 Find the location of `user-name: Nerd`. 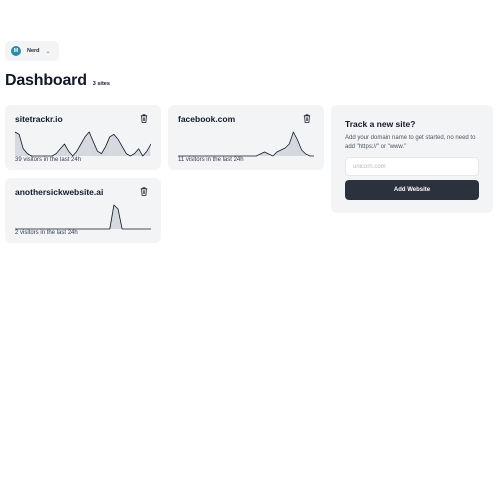

user-name: Nerd is located at coordinates (33, 51).